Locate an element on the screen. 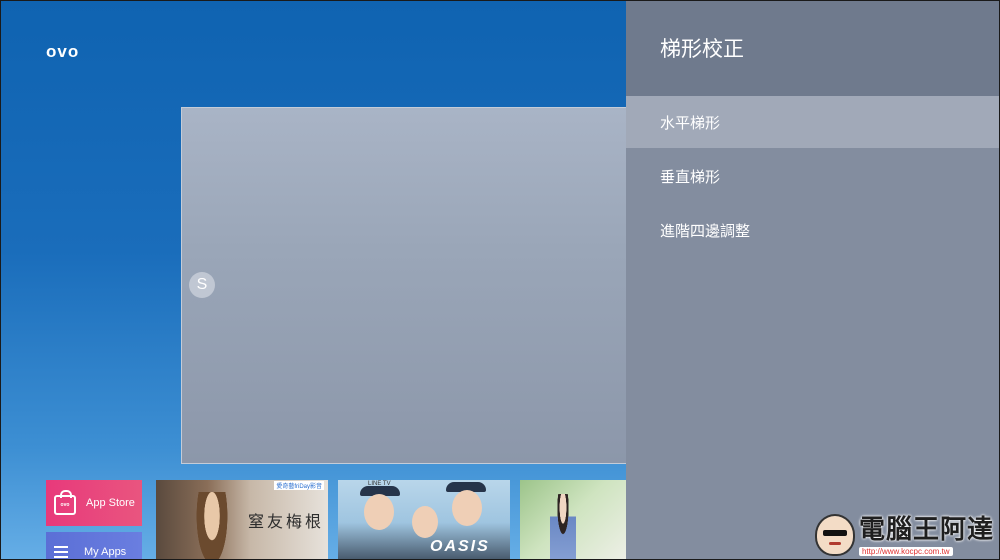  poster-title: 窒友梅根 is located at coordinates (286, 521).